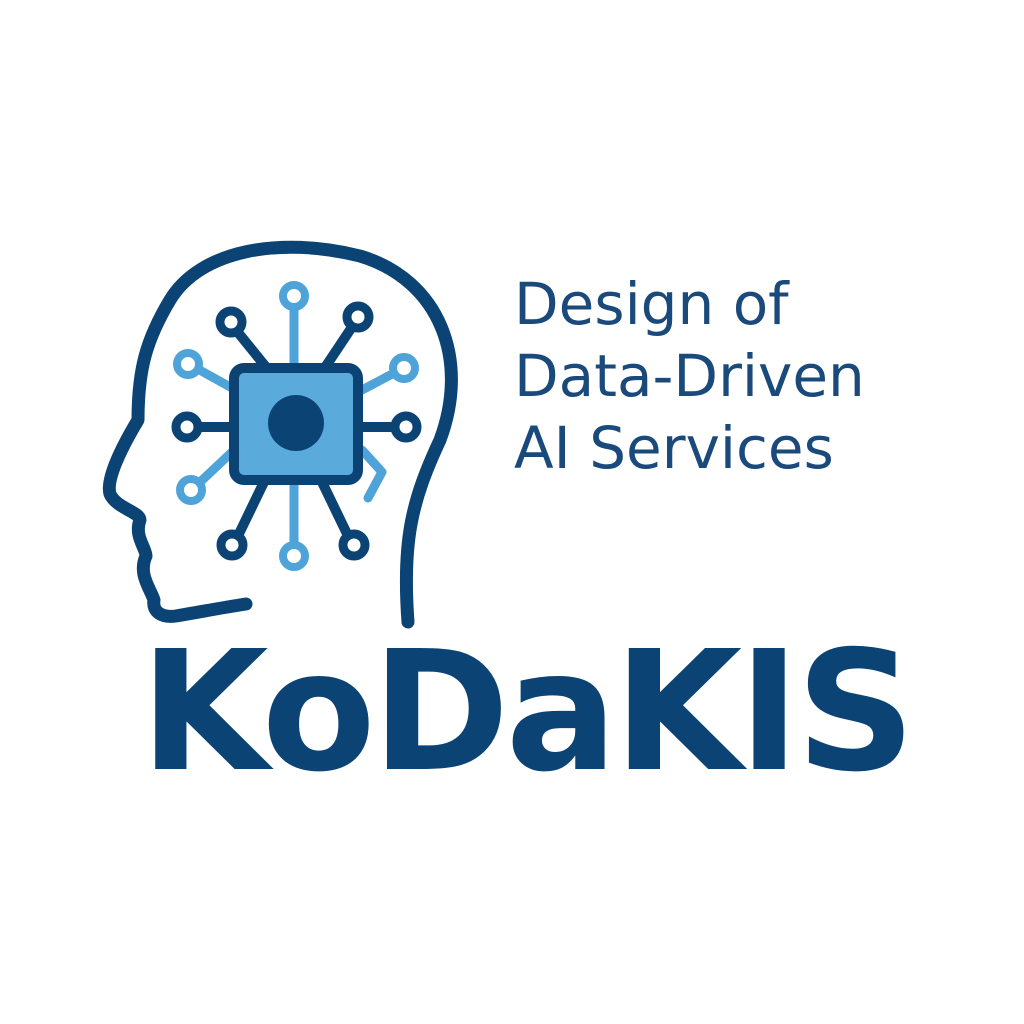 This screenshot has width=1024, height=1024. Describe the element at coordinates (358, 317) in the screenshot. I see `node-top-right` at that location.